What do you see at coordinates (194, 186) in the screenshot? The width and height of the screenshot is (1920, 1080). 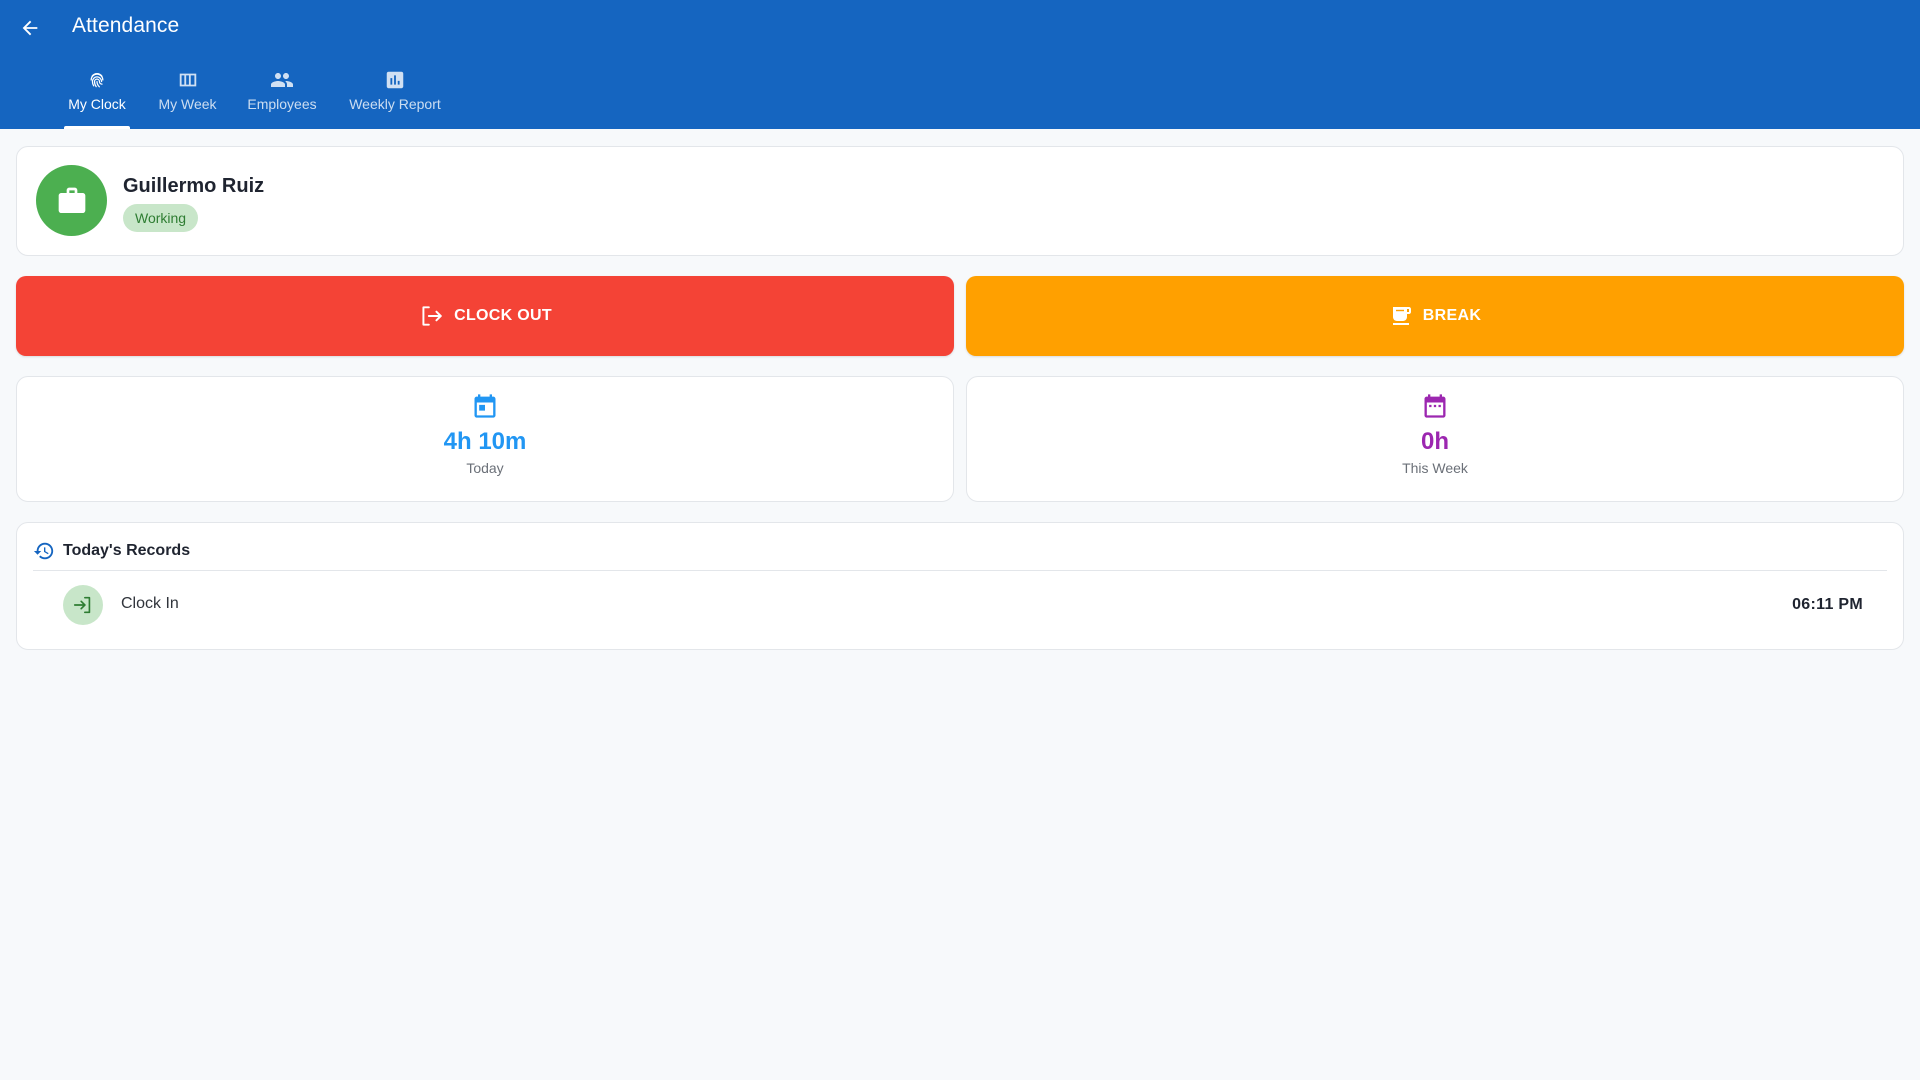 I see `user-name: Guillermo Ruiz` at bounding box center [194, 186].